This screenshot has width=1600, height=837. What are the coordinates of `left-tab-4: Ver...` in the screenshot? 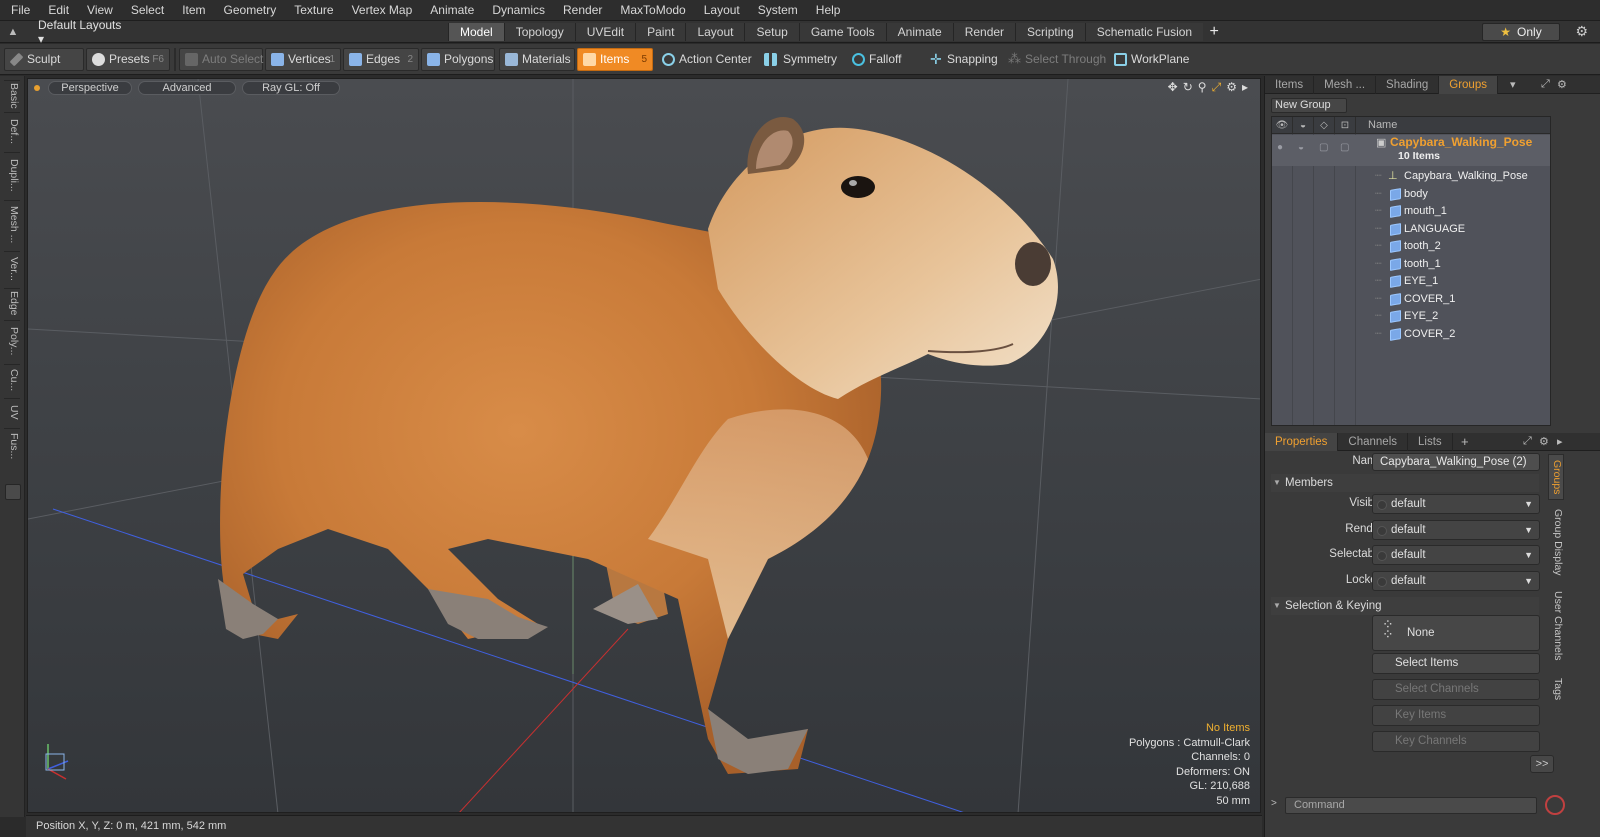 It's located at (12, 268).